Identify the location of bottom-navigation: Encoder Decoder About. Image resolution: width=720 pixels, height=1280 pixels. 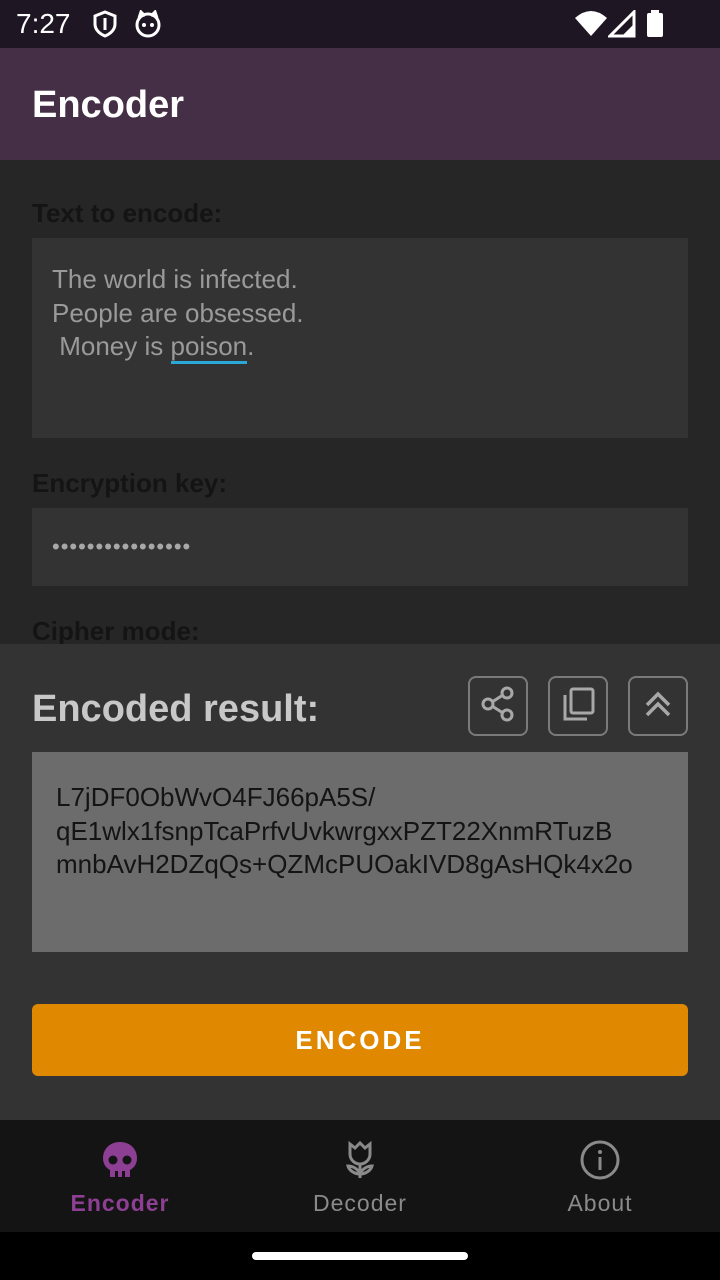
(360, 1176).